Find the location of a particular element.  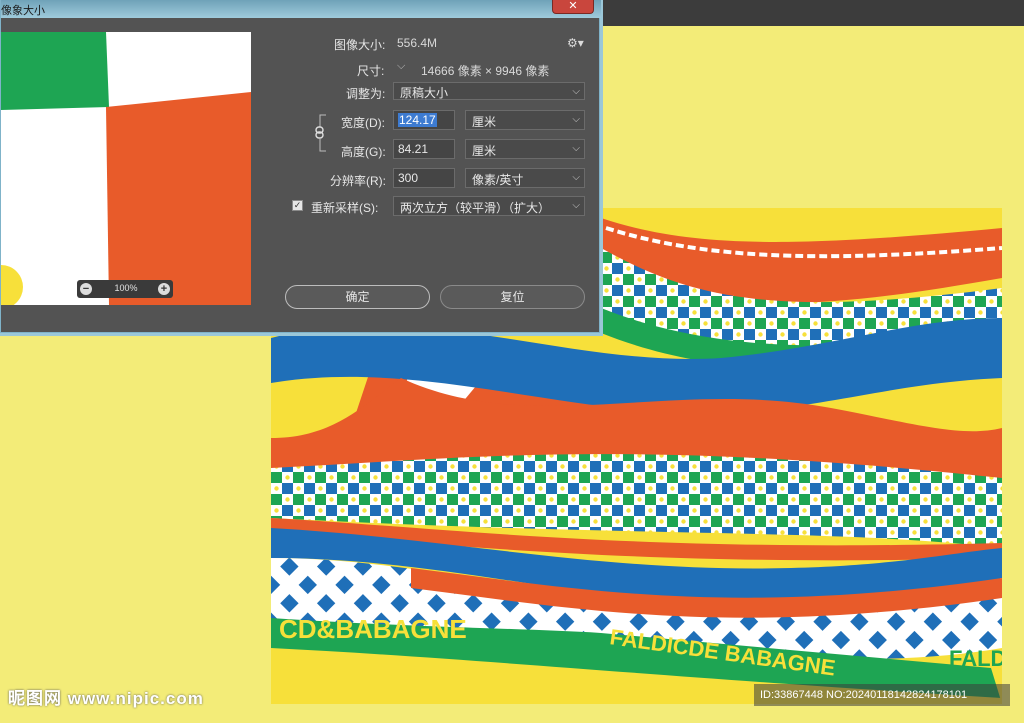

reset-button: 复位 is located at coordinates (512, 297).